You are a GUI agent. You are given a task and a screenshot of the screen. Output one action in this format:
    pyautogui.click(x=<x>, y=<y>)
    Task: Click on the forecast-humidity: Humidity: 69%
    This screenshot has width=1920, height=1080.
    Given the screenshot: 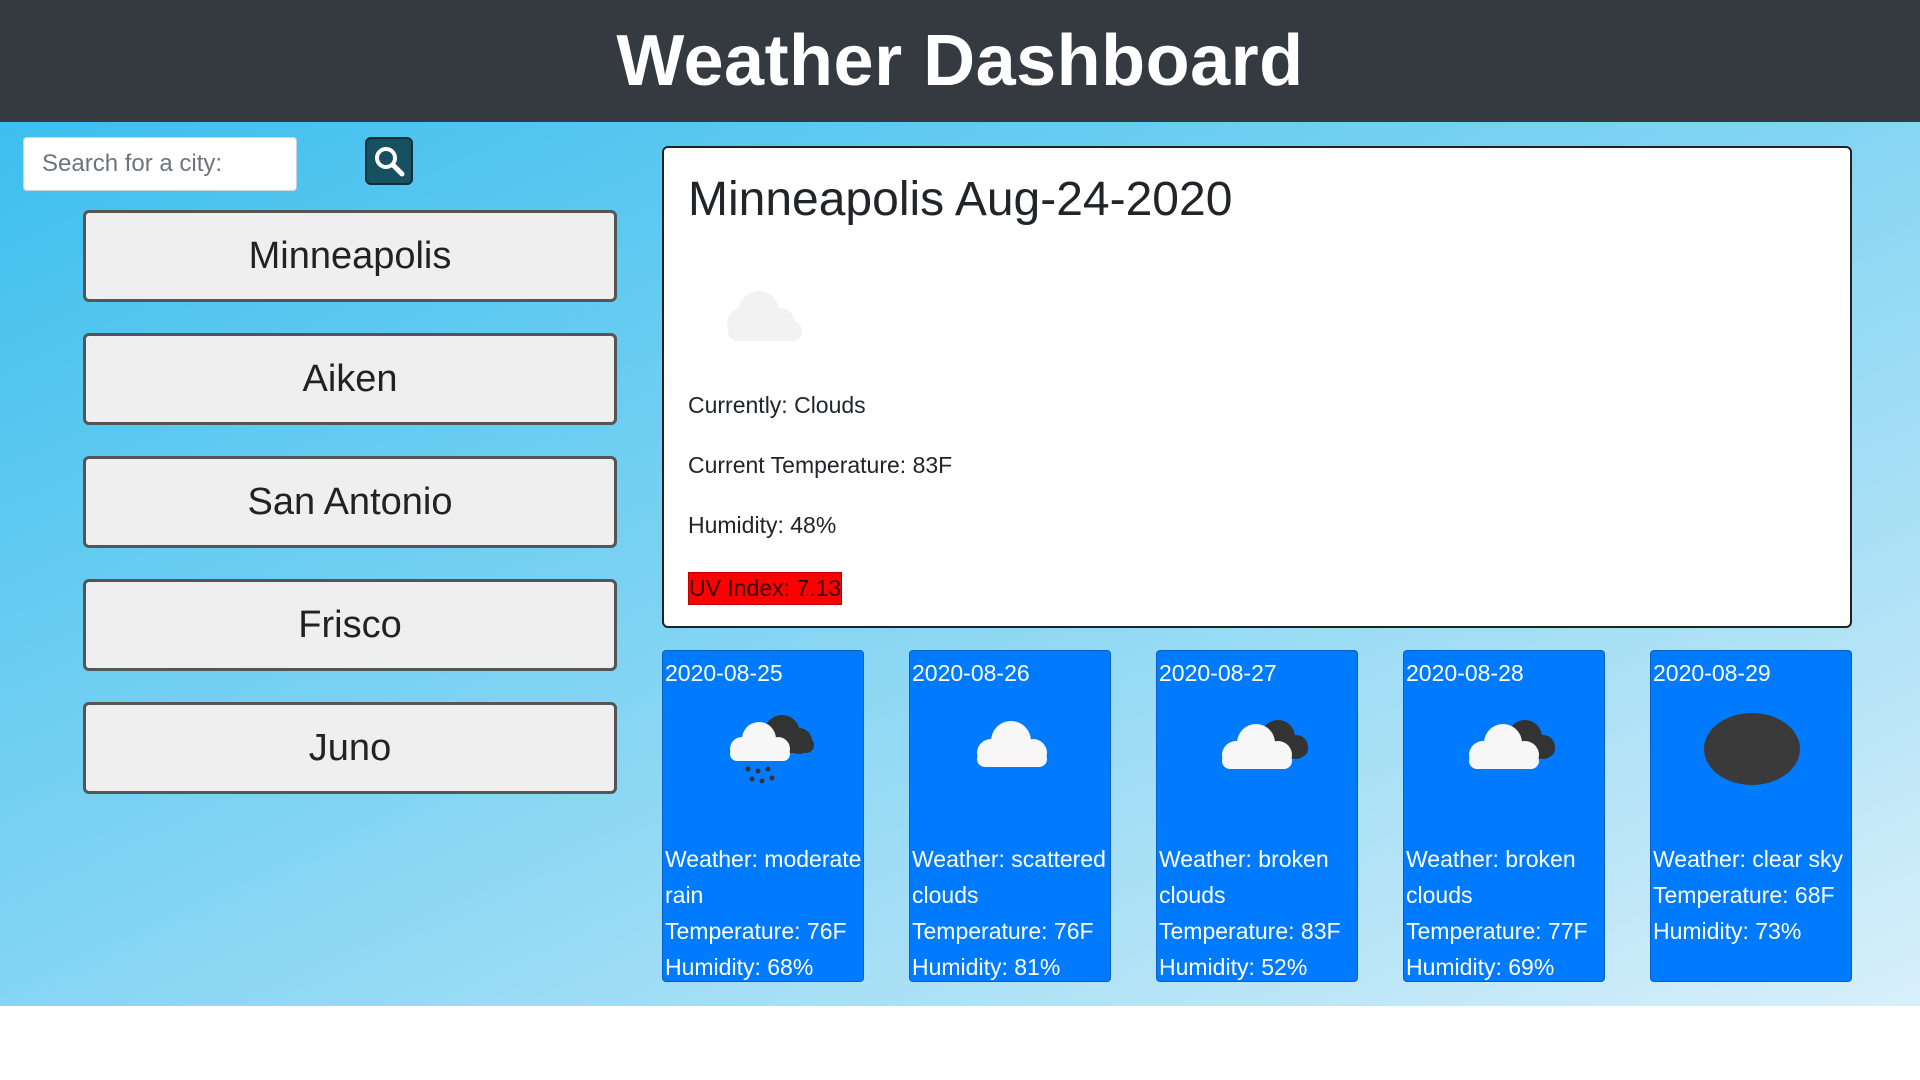 What is the action you would take?
    pyautogui.click(x=1480, y=967)
    